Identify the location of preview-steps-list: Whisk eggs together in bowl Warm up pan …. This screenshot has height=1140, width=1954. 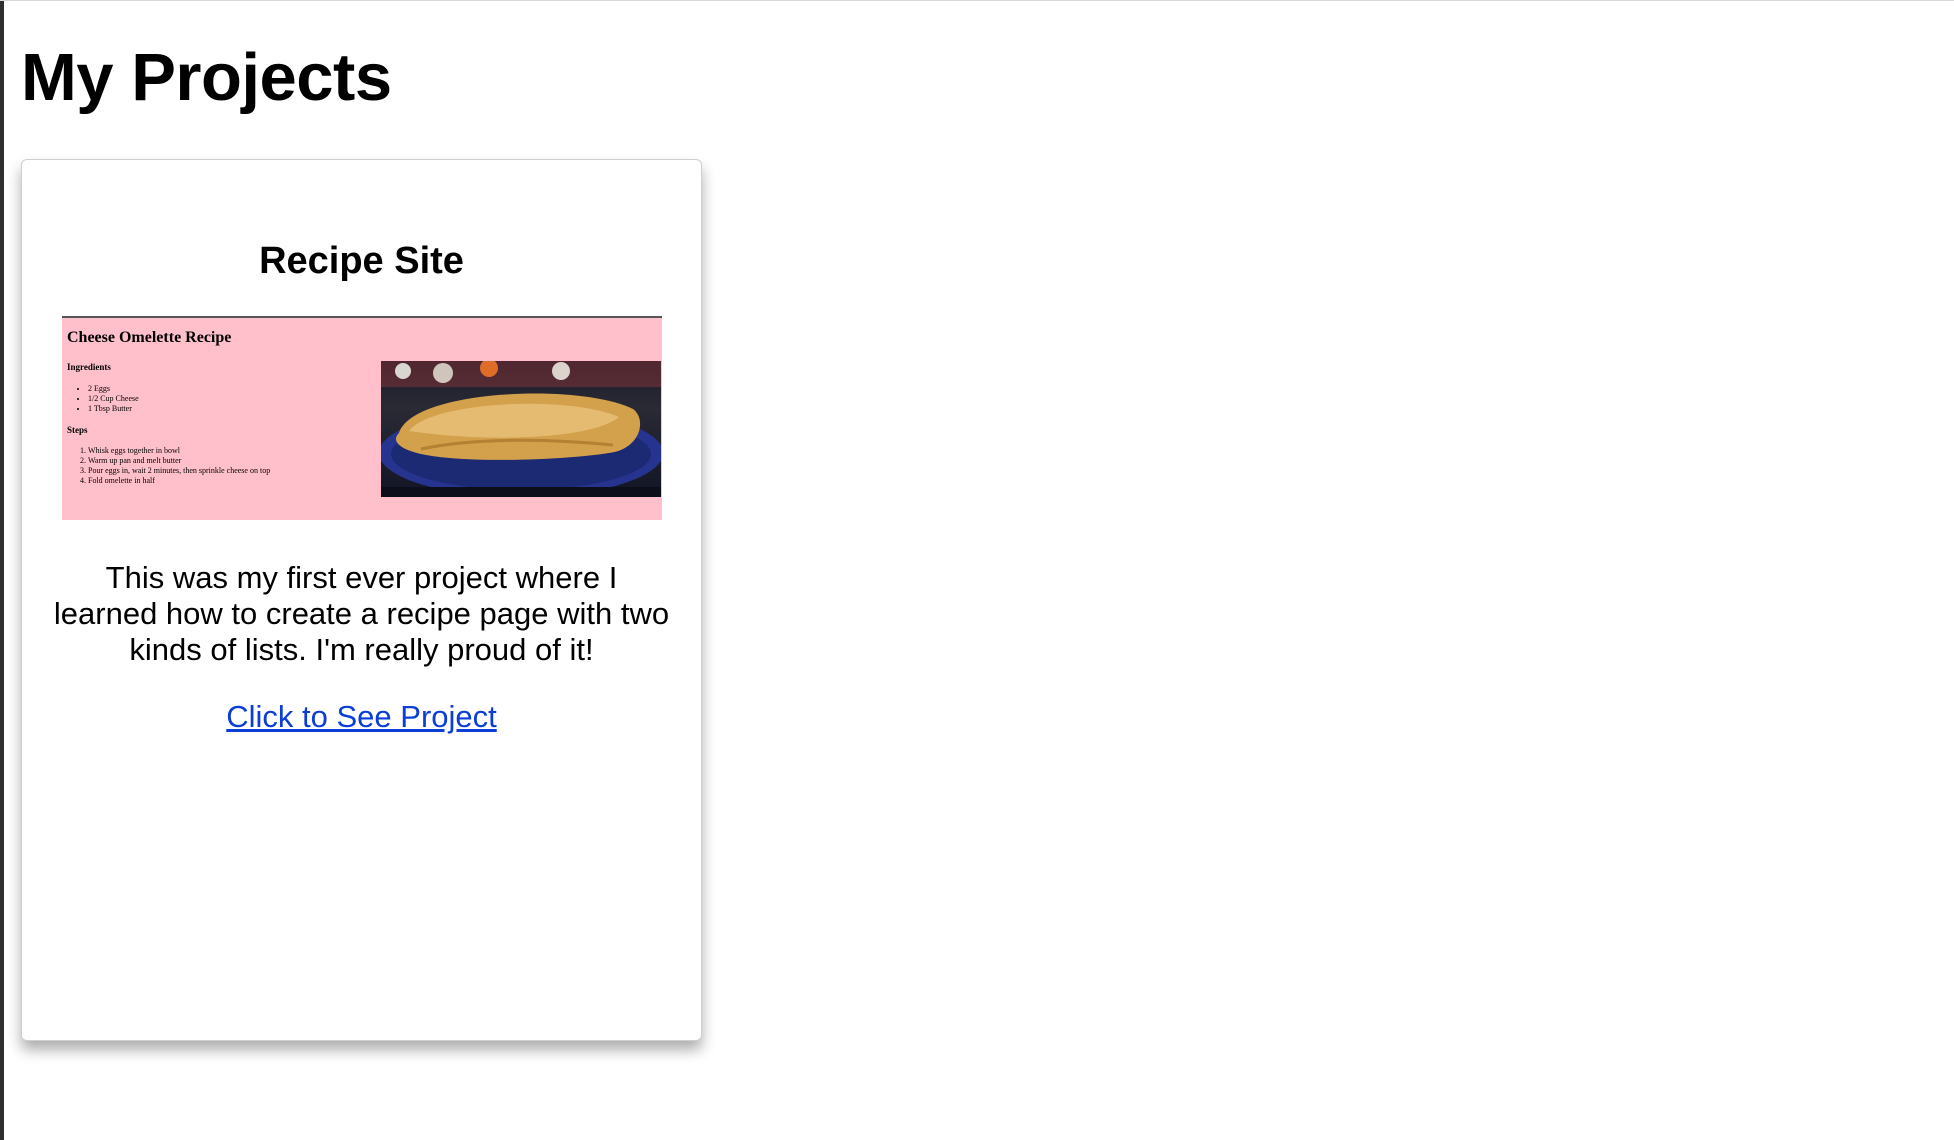
(179, 466).